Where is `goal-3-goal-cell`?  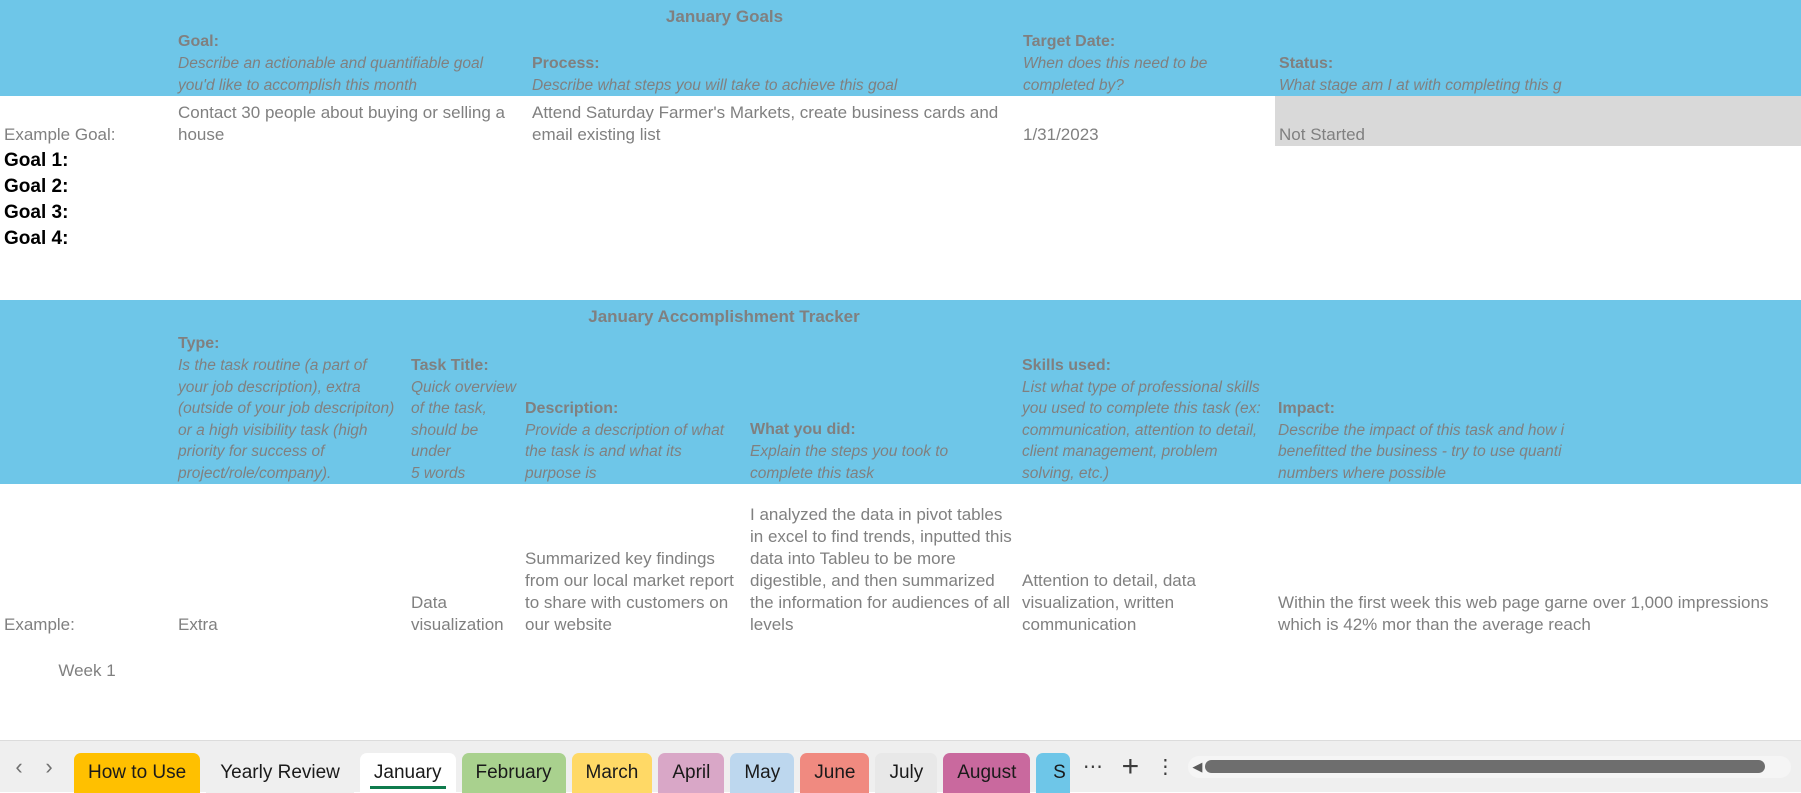 goal-3-goal-cell is located at coordinates (351, 211).